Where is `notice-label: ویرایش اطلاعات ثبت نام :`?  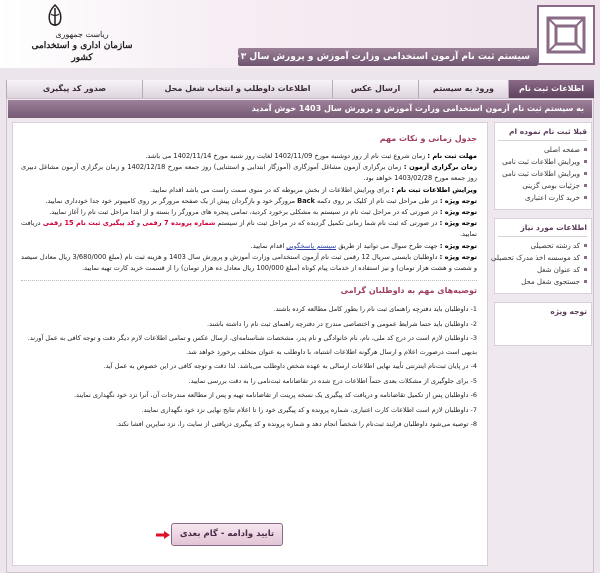 notice-label: ویرایش اطلاعات ثبت نام : is located at coordinates (434, 189).